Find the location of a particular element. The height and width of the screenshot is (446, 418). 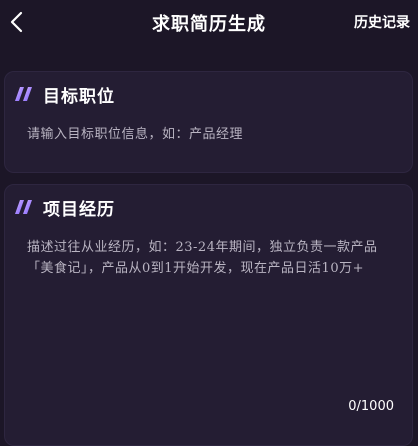

project-experience-title: 项目经历 is located at coordinates (79, 209).